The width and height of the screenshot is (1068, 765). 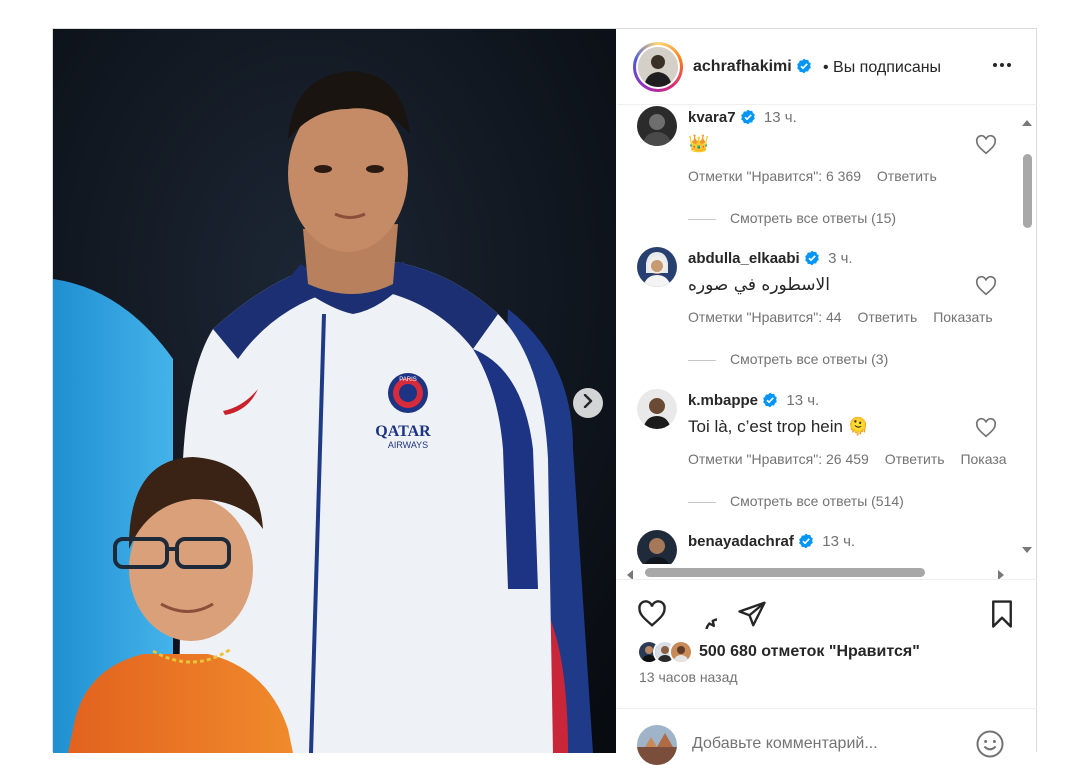 What do you see at coordinates (882, 68) in the screenshot?
I see `follow-status: • Вы подписаны` at bounding box center [882, 68].